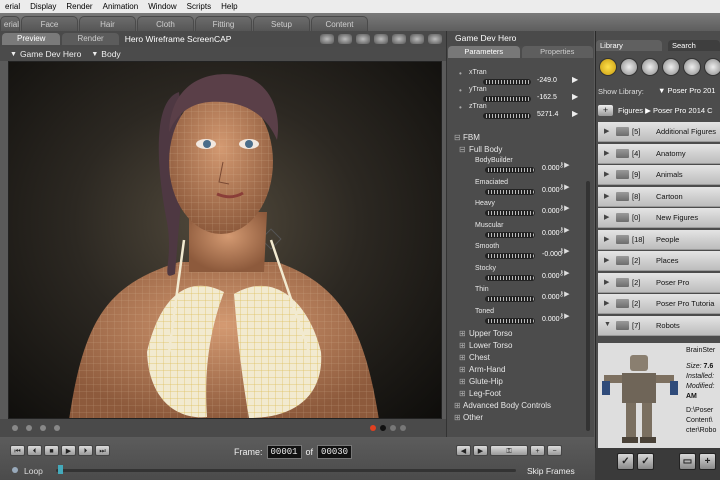  What do you see at coordinates (12, 6) in the screenshot?
I see `menu-item: erial` at bounding box center [12, 6].